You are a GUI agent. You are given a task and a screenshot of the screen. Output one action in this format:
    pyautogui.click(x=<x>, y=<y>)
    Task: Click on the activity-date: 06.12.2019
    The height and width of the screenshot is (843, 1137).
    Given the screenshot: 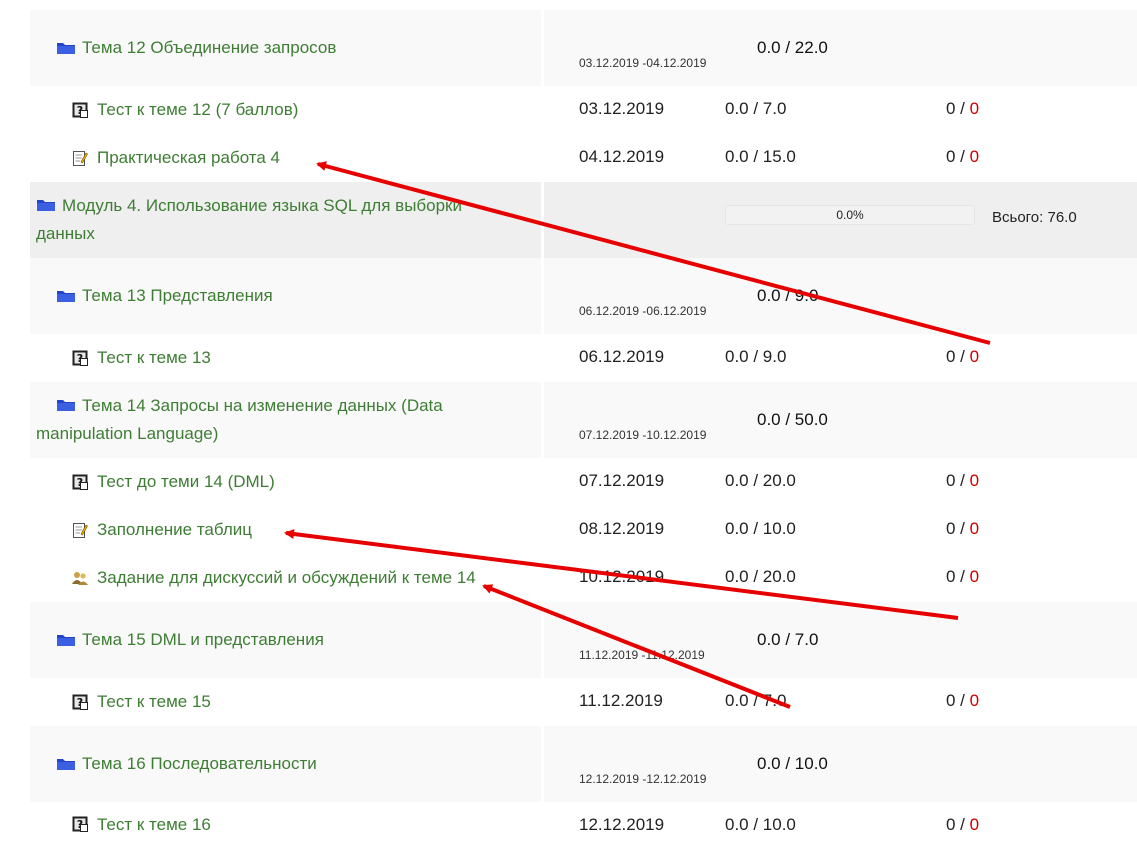 What is the action you would take?
    pyautogui.click(x=622, y=356)
    